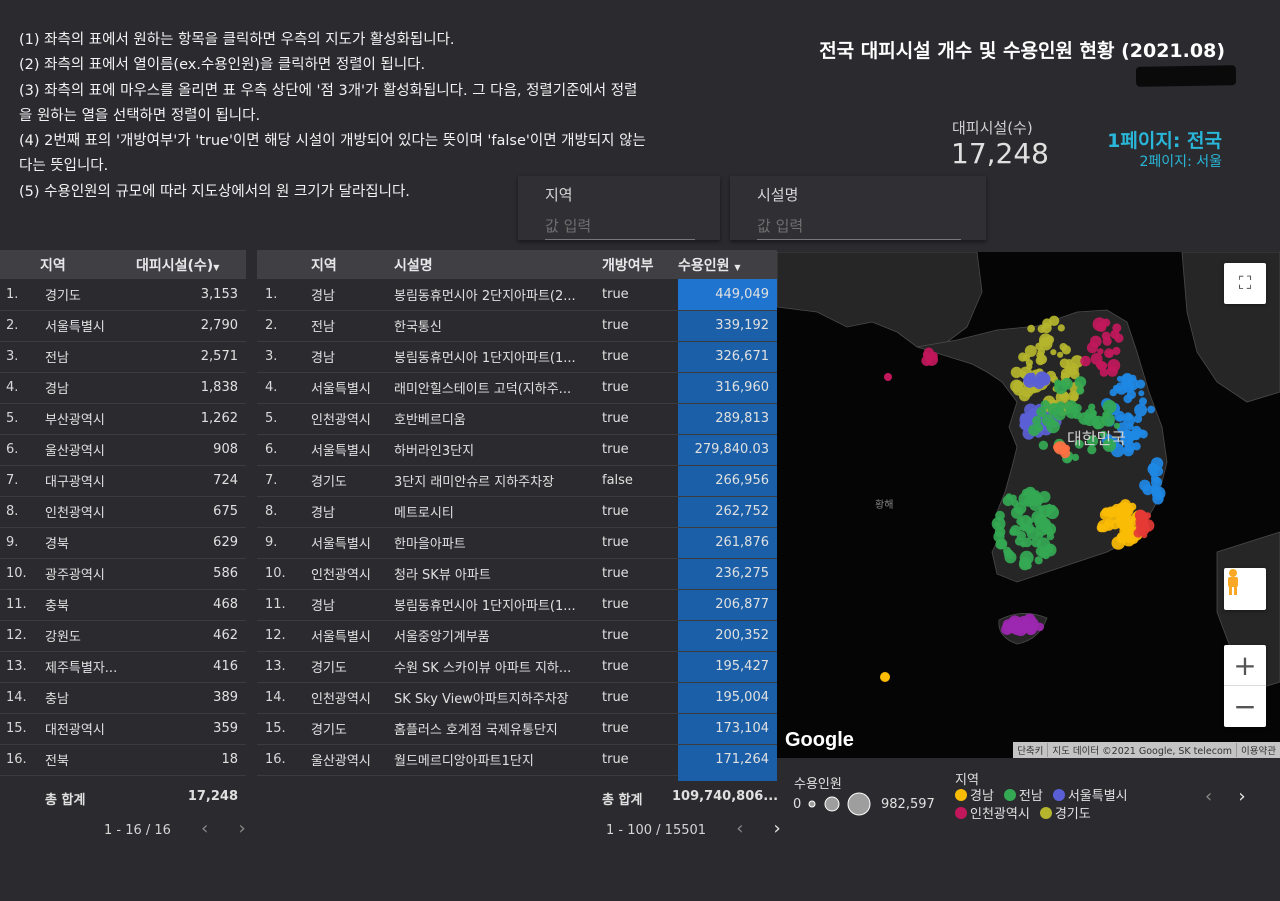 The image size is (1280, 901). Describe the element at coordinates (727, 264) in the screenshot. I see `header-capacity: 수용인원 ▼` at that location.